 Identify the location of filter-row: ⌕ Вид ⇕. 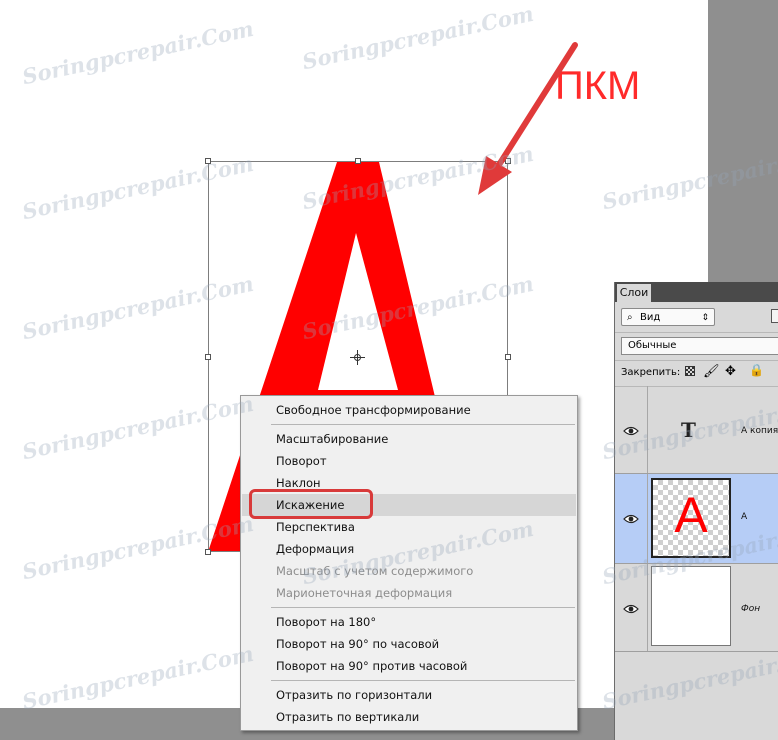
(696, 317).